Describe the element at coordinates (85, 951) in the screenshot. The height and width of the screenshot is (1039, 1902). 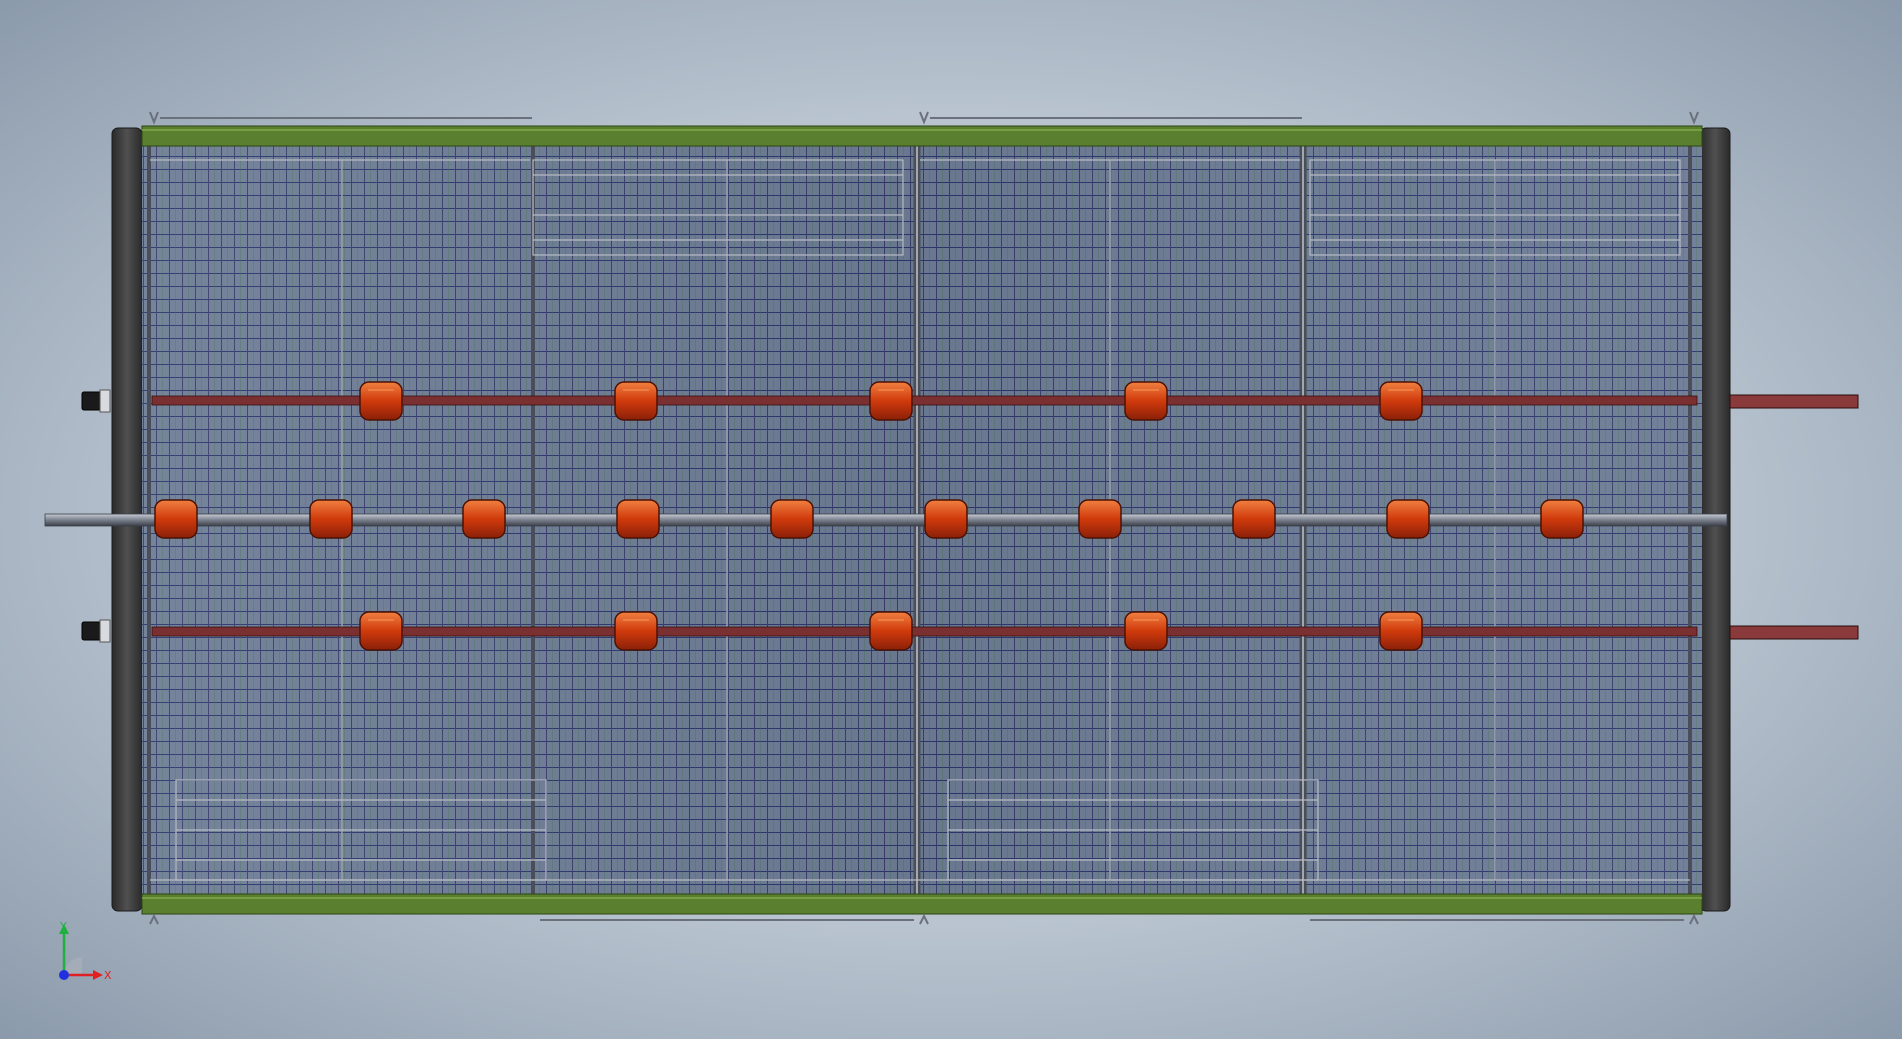
I see `coordinate-triad: Y X` at that location.